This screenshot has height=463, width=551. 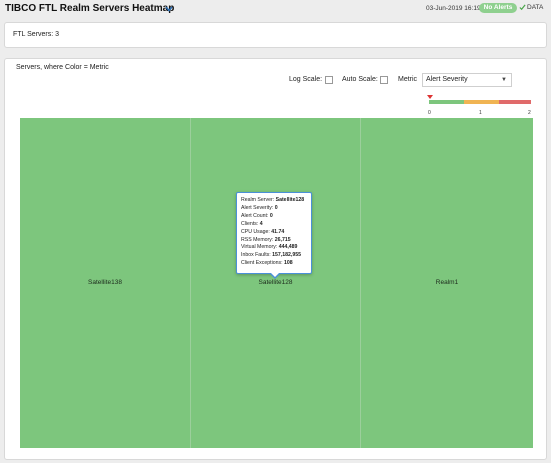 What do you see at coordinates (255, 215) in the screenshot?
I see `tooltip-key: Alert Count:` at bounding box center [255, 215].